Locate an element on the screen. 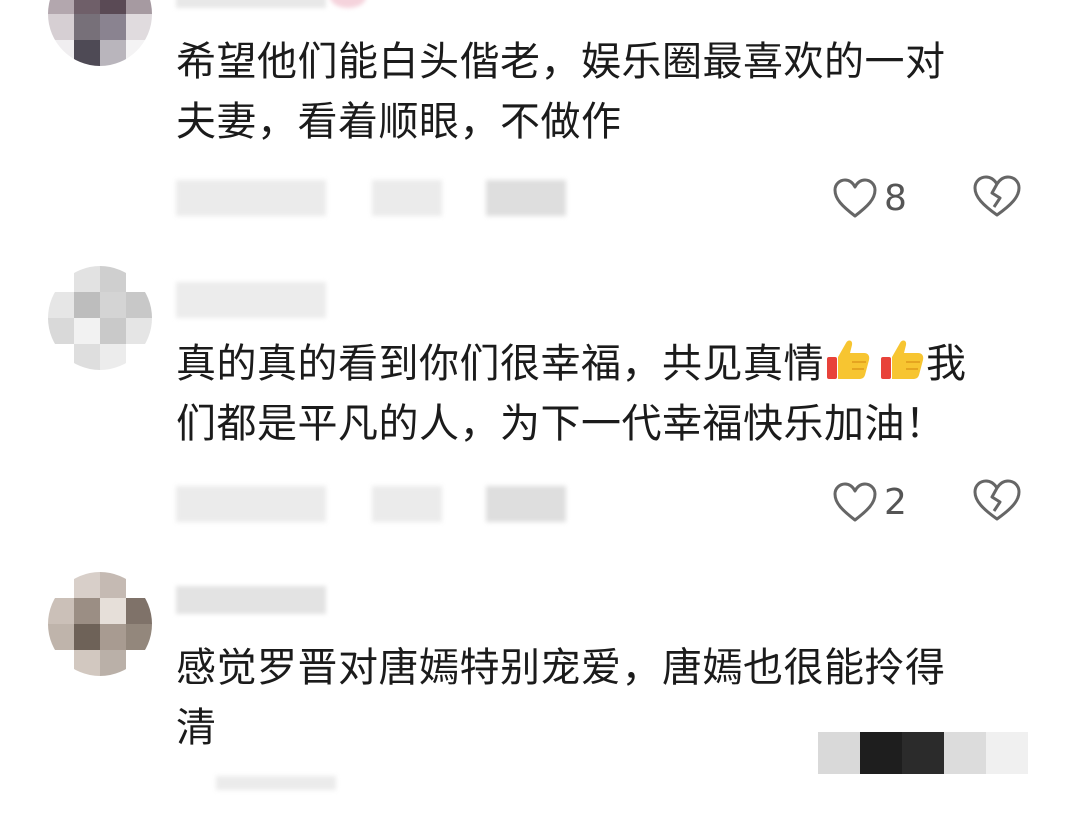  comment-text-line: 我 is located at coordinates (946, 364).